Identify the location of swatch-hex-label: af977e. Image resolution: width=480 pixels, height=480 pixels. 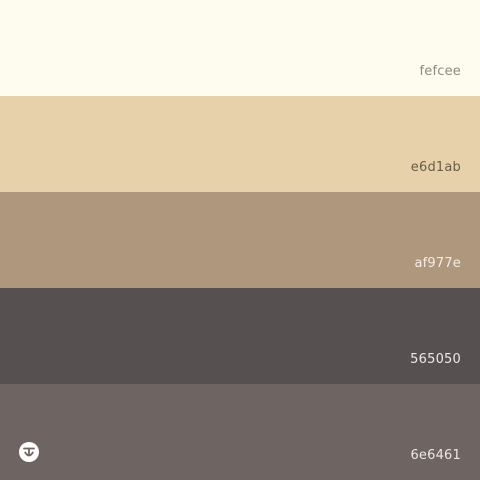
(437, 263).